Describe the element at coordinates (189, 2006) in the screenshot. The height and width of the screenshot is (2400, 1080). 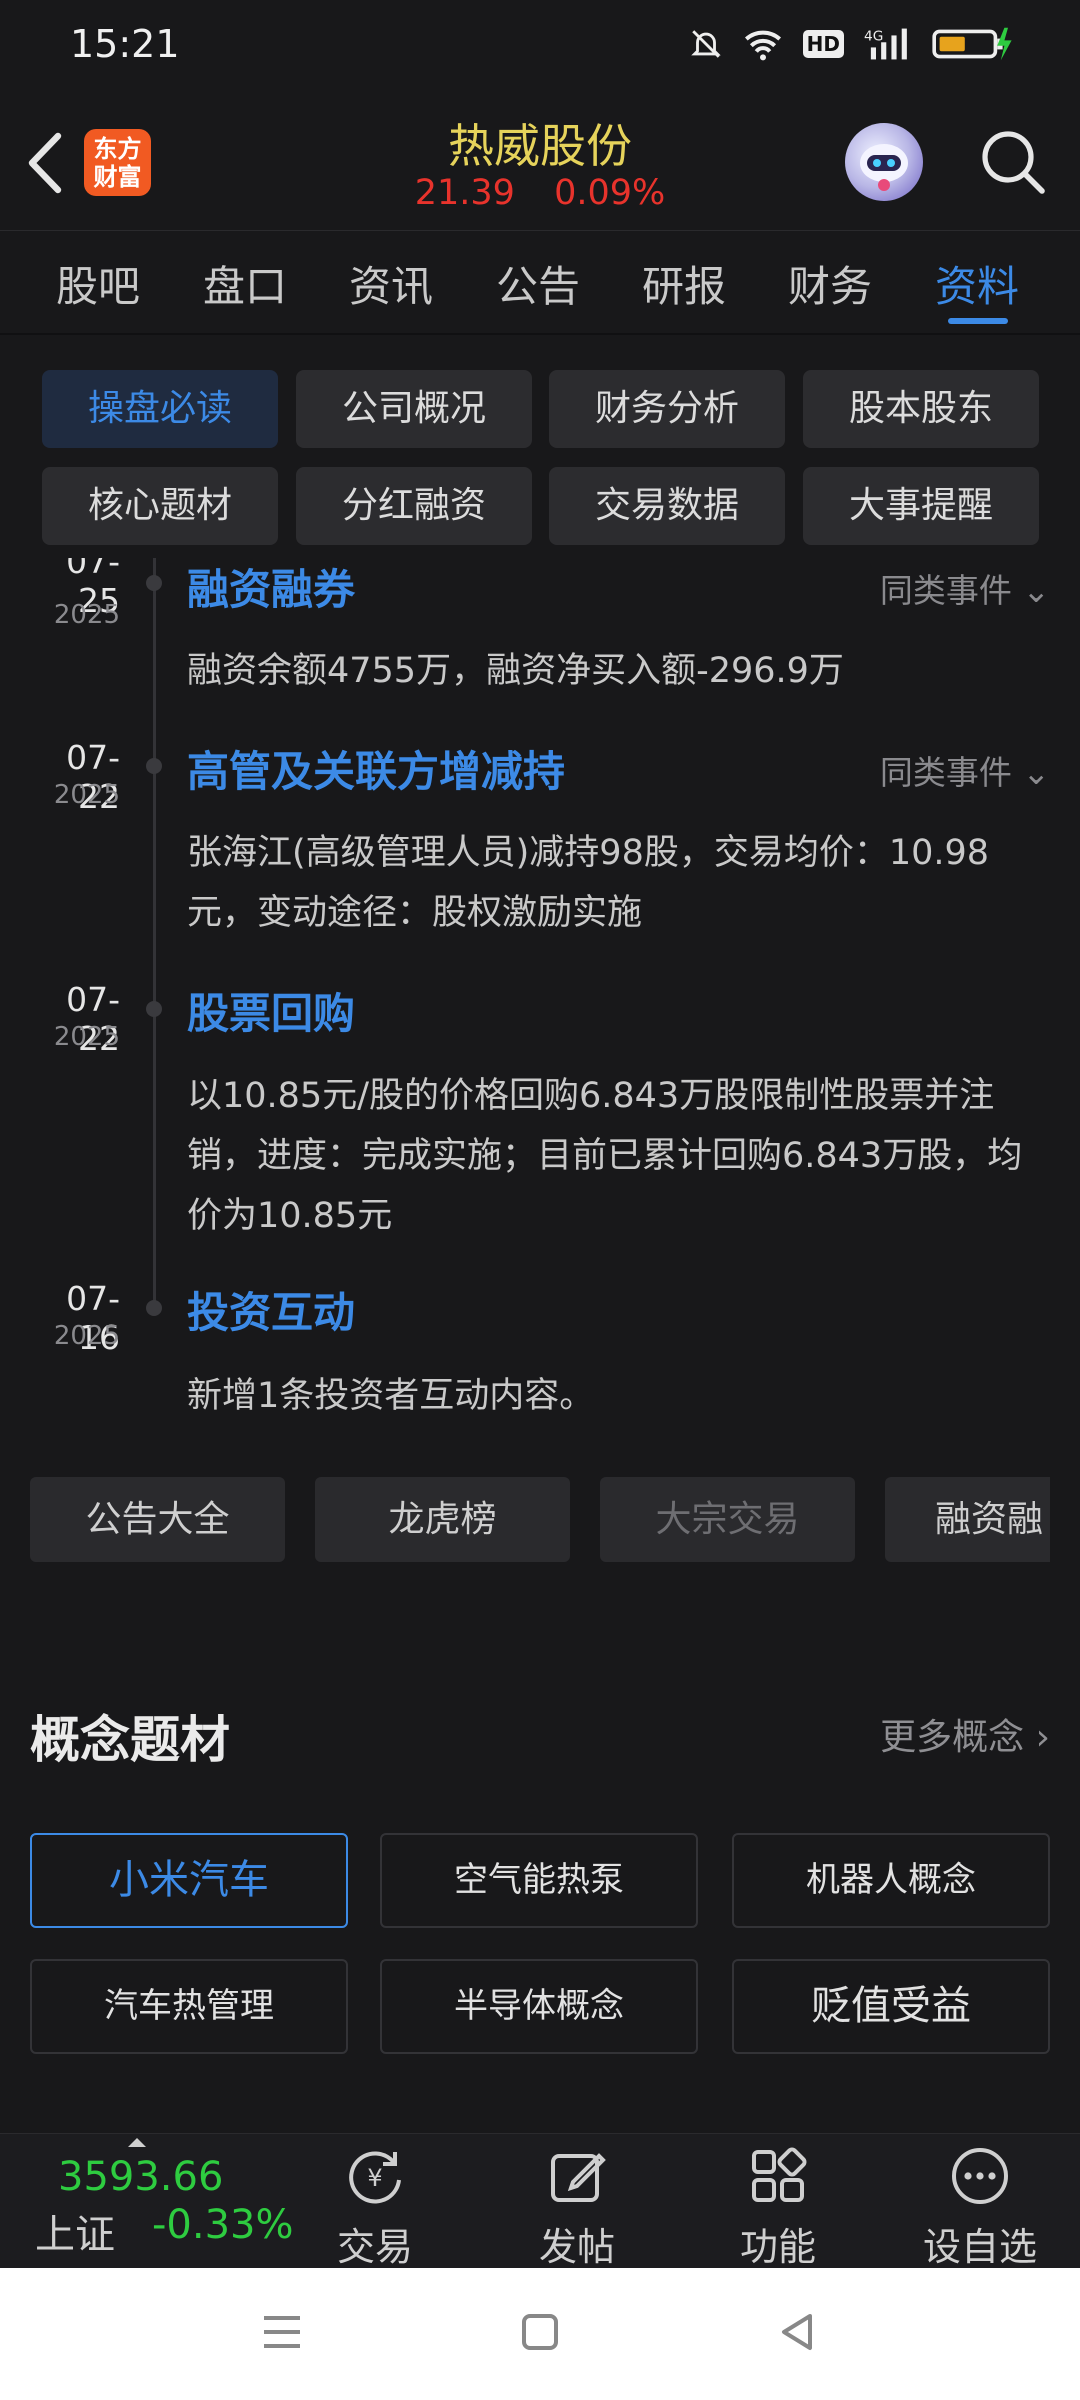
I see `concept-tag: 汽车热管理` at that location.